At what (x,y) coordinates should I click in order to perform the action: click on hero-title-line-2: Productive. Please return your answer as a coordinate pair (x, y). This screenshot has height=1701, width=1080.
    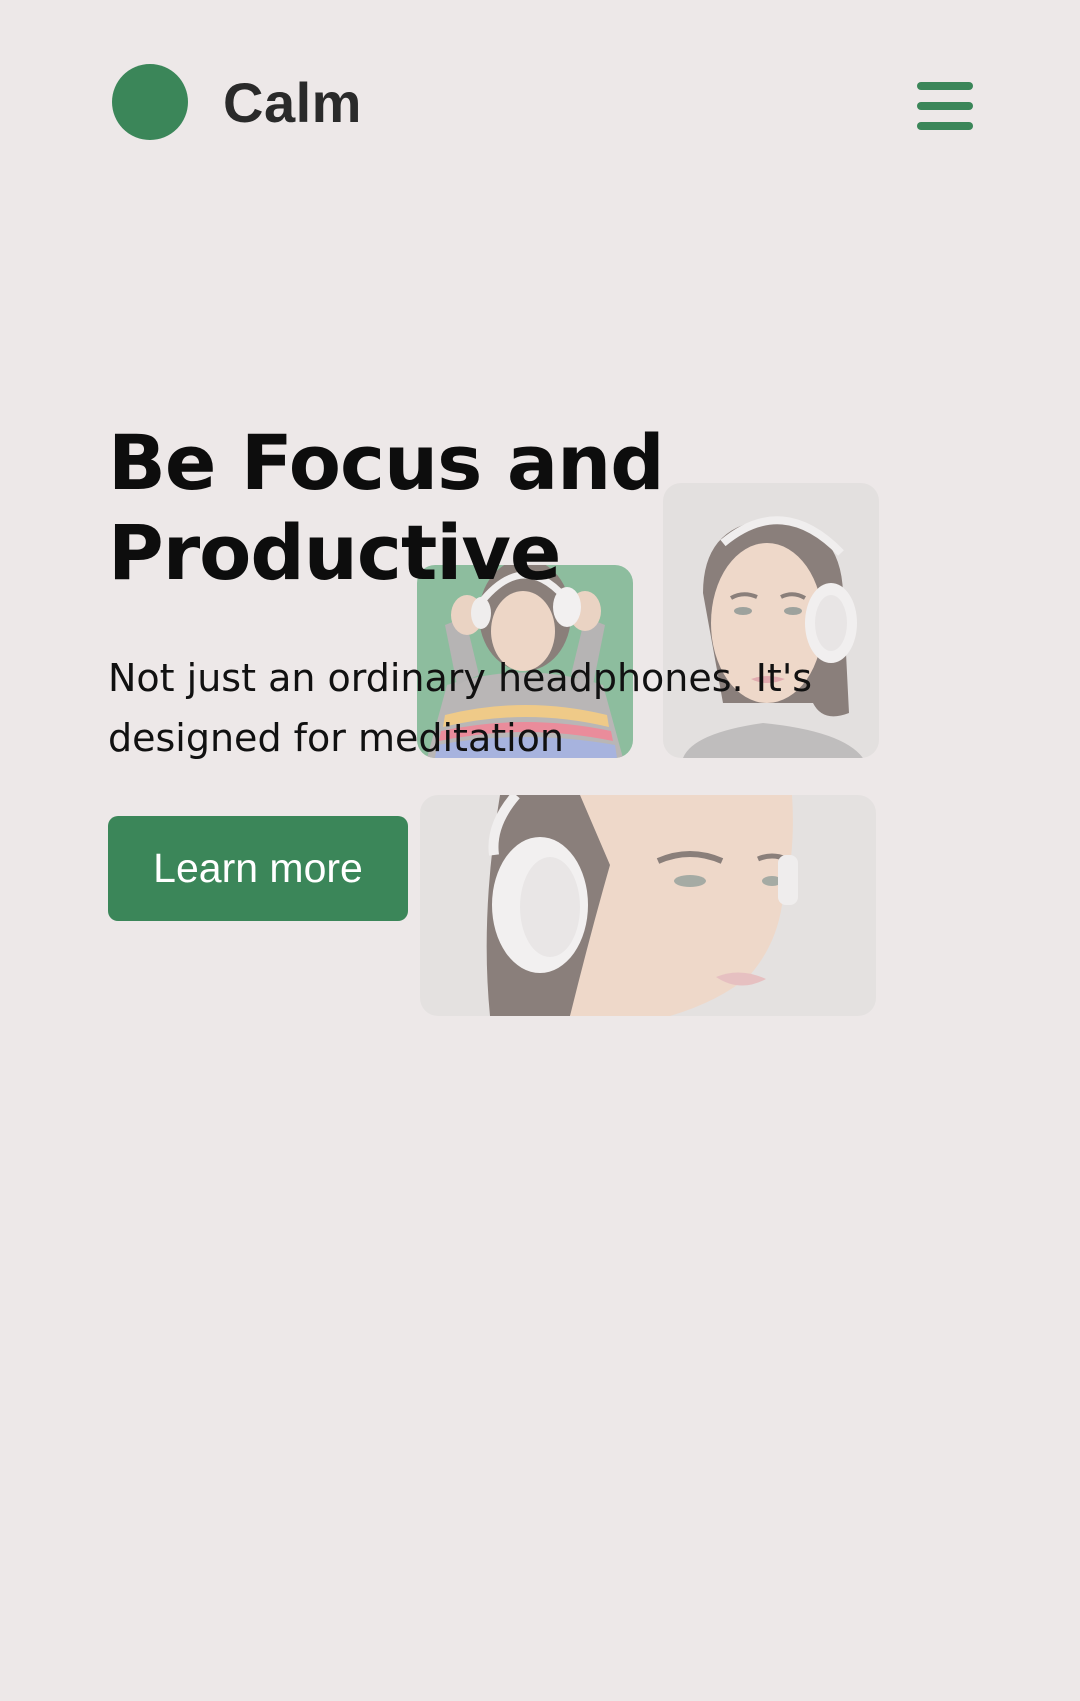
    Looking at the image, I should click on (334, 552).